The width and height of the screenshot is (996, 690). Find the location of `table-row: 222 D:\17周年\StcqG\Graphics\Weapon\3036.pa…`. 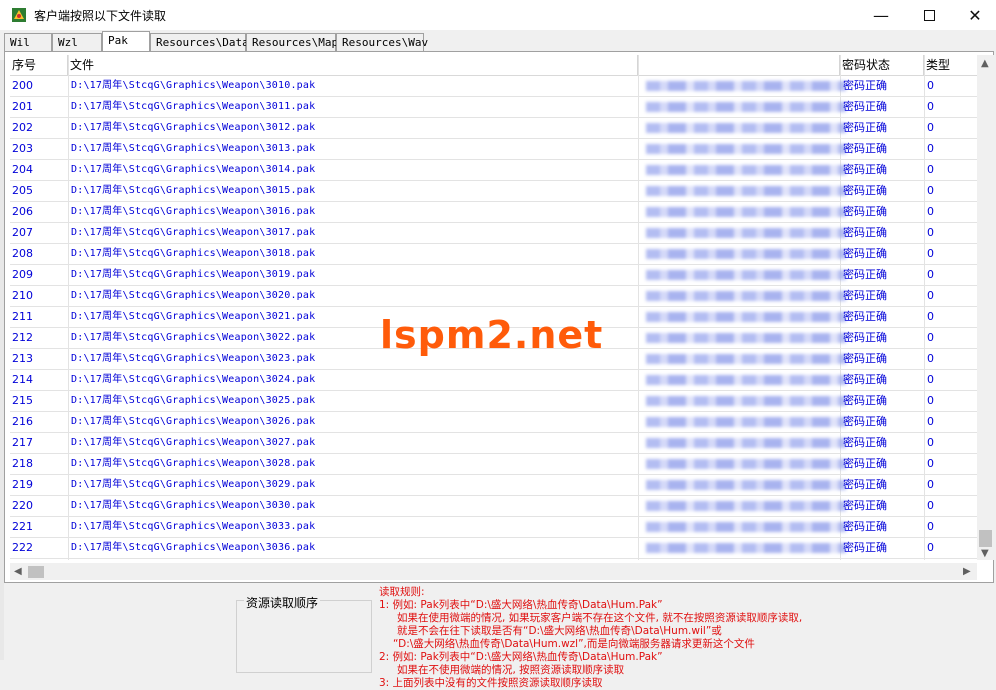

table-row: 222 D:\17周年\StcqG\Graphics\Weapon\3036.pa… is located at coordinates (493, 548).